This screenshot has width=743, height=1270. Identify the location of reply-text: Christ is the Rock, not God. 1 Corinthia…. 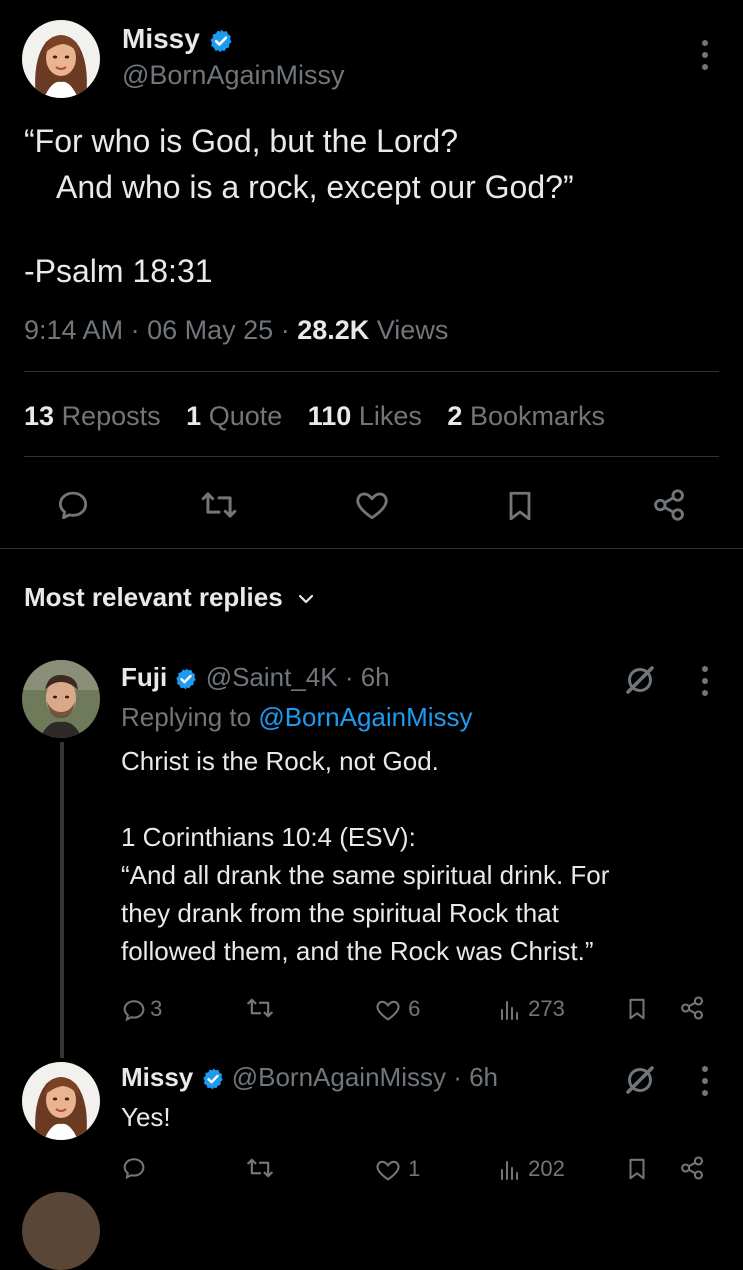
(365, 856).